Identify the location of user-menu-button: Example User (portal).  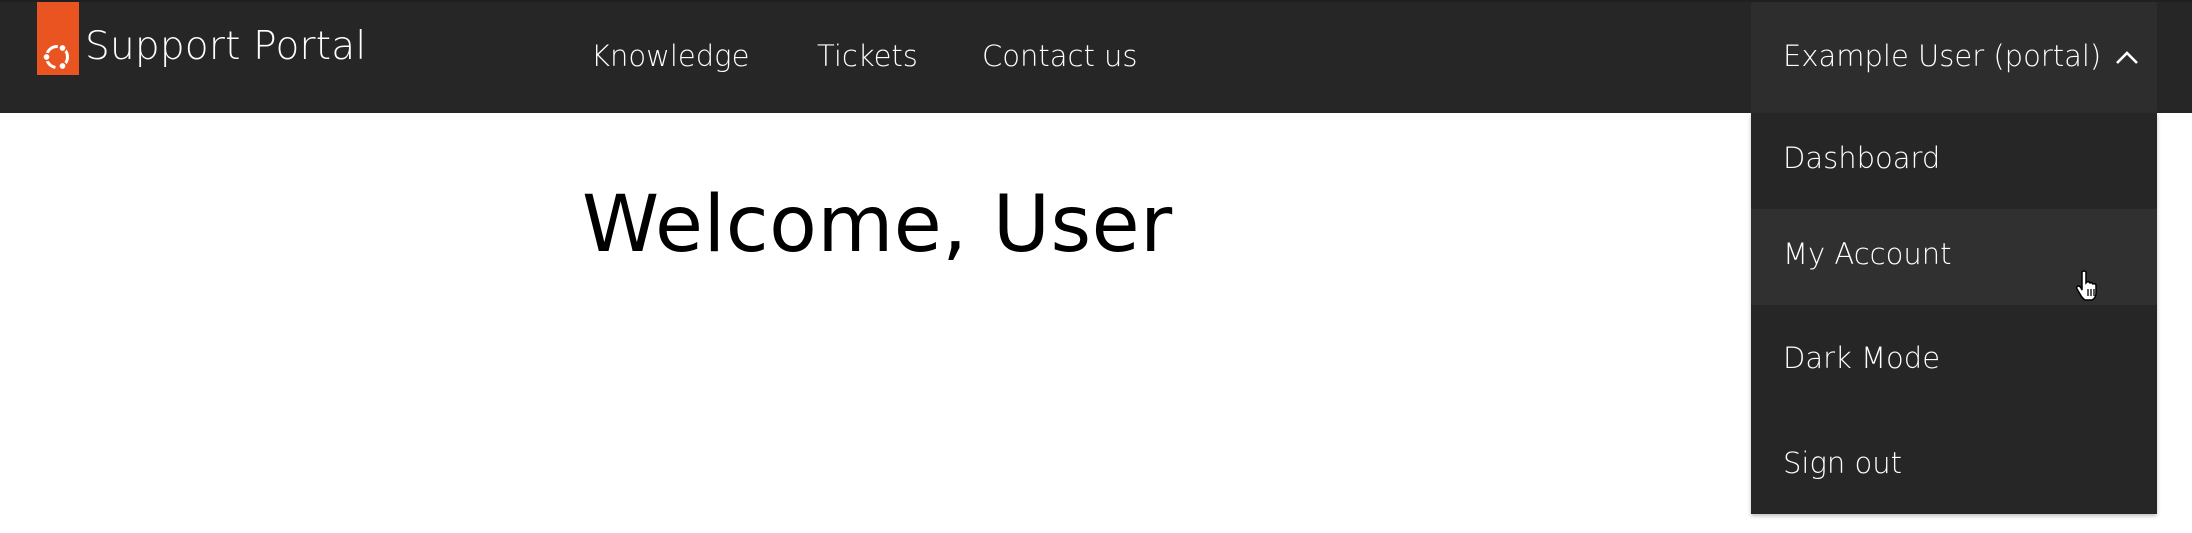
(1954, 57).